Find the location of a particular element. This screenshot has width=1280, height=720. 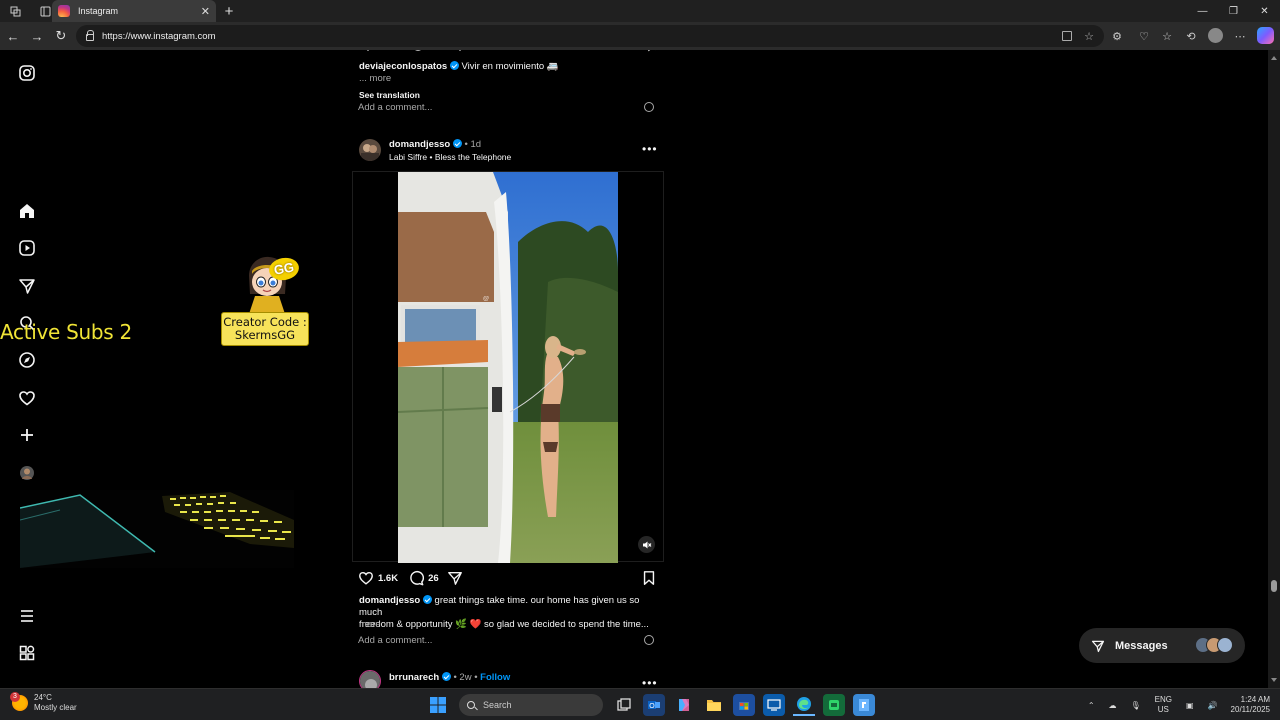

also-from-meta-icon is located at coordinates (27, 653).